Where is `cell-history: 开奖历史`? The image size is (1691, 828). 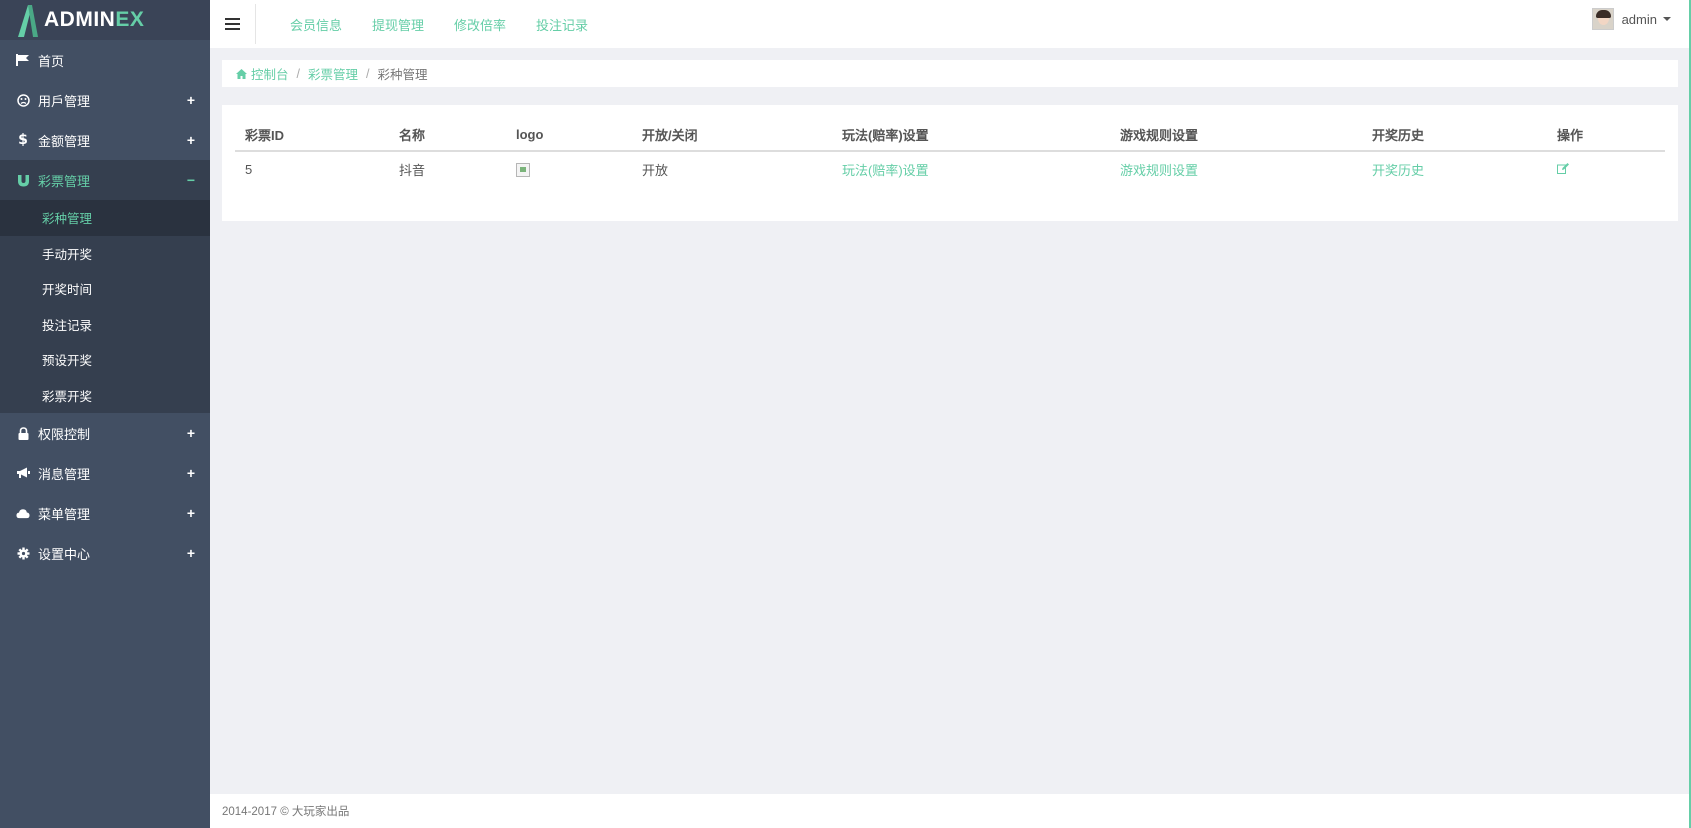 cell-history: 开奖历史 is located at coordinates (1454, 169).